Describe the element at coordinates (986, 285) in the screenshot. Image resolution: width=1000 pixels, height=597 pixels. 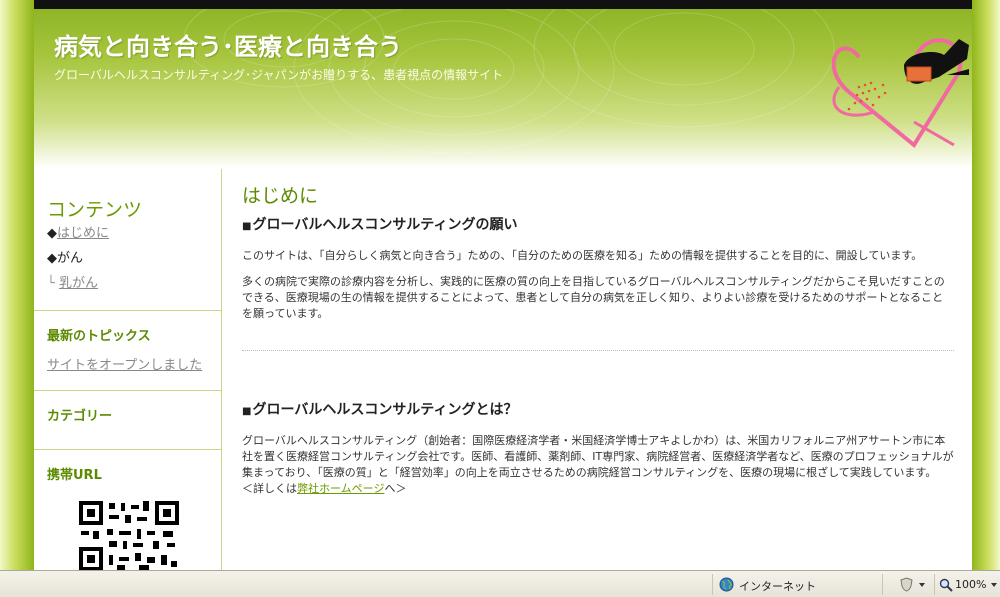
I see `page-side-right` at that location.